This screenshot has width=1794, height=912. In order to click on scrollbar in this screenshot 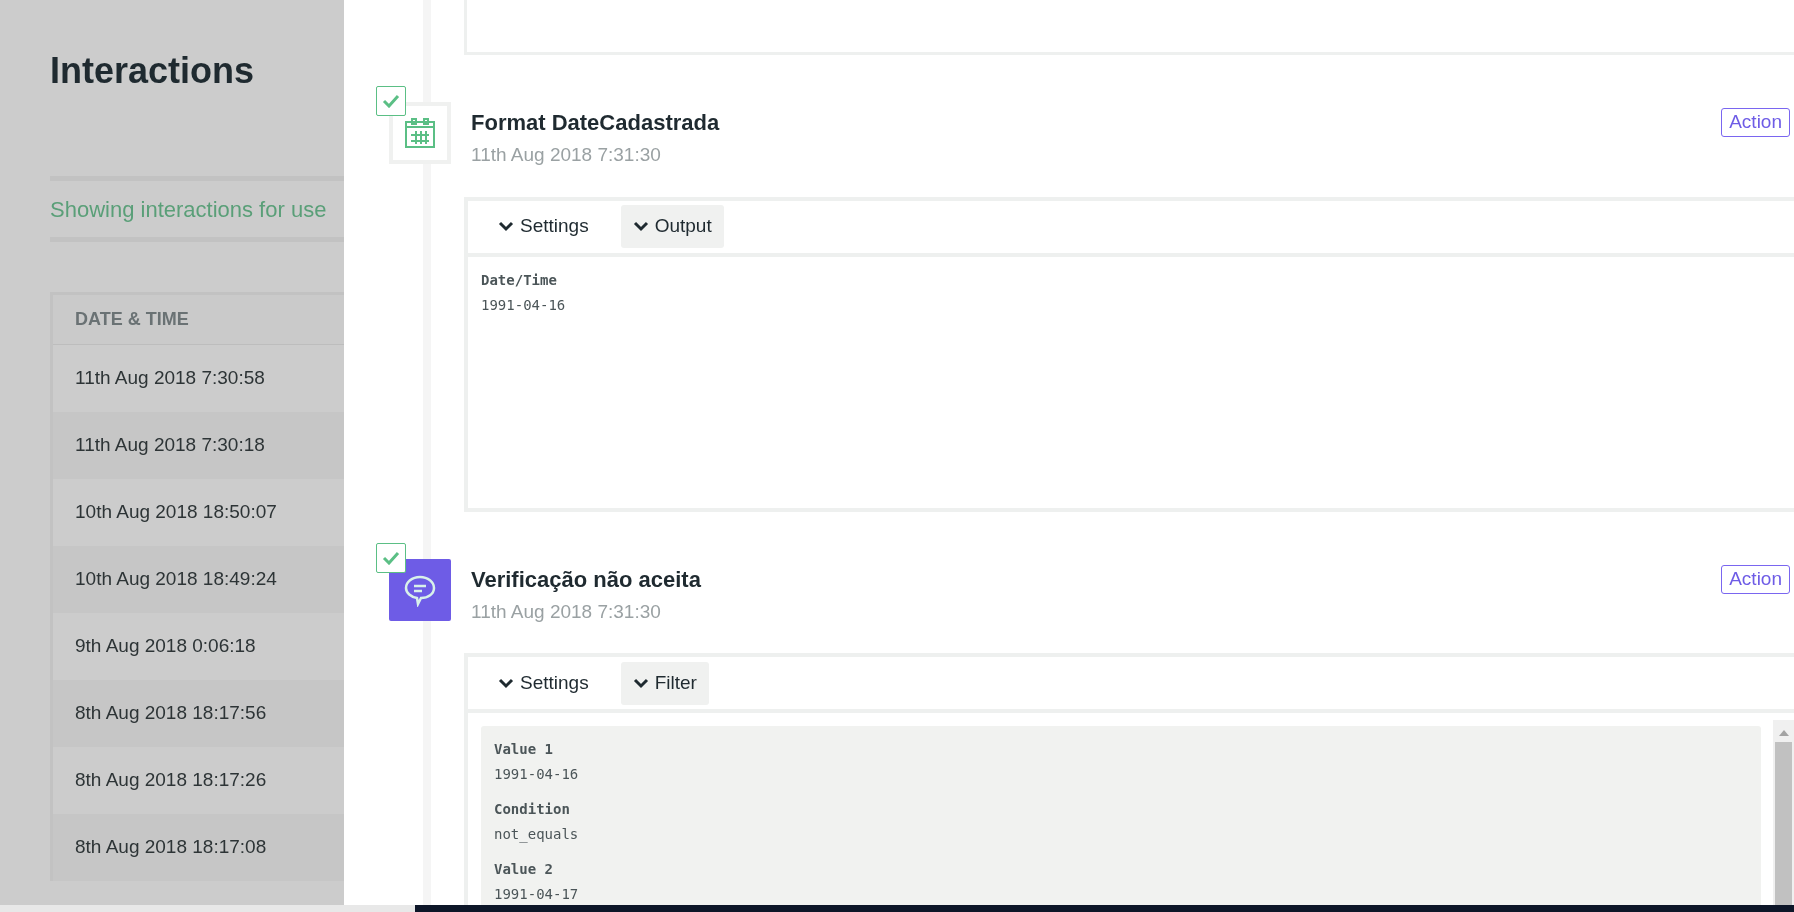, I will do `click(1783, 812)`.